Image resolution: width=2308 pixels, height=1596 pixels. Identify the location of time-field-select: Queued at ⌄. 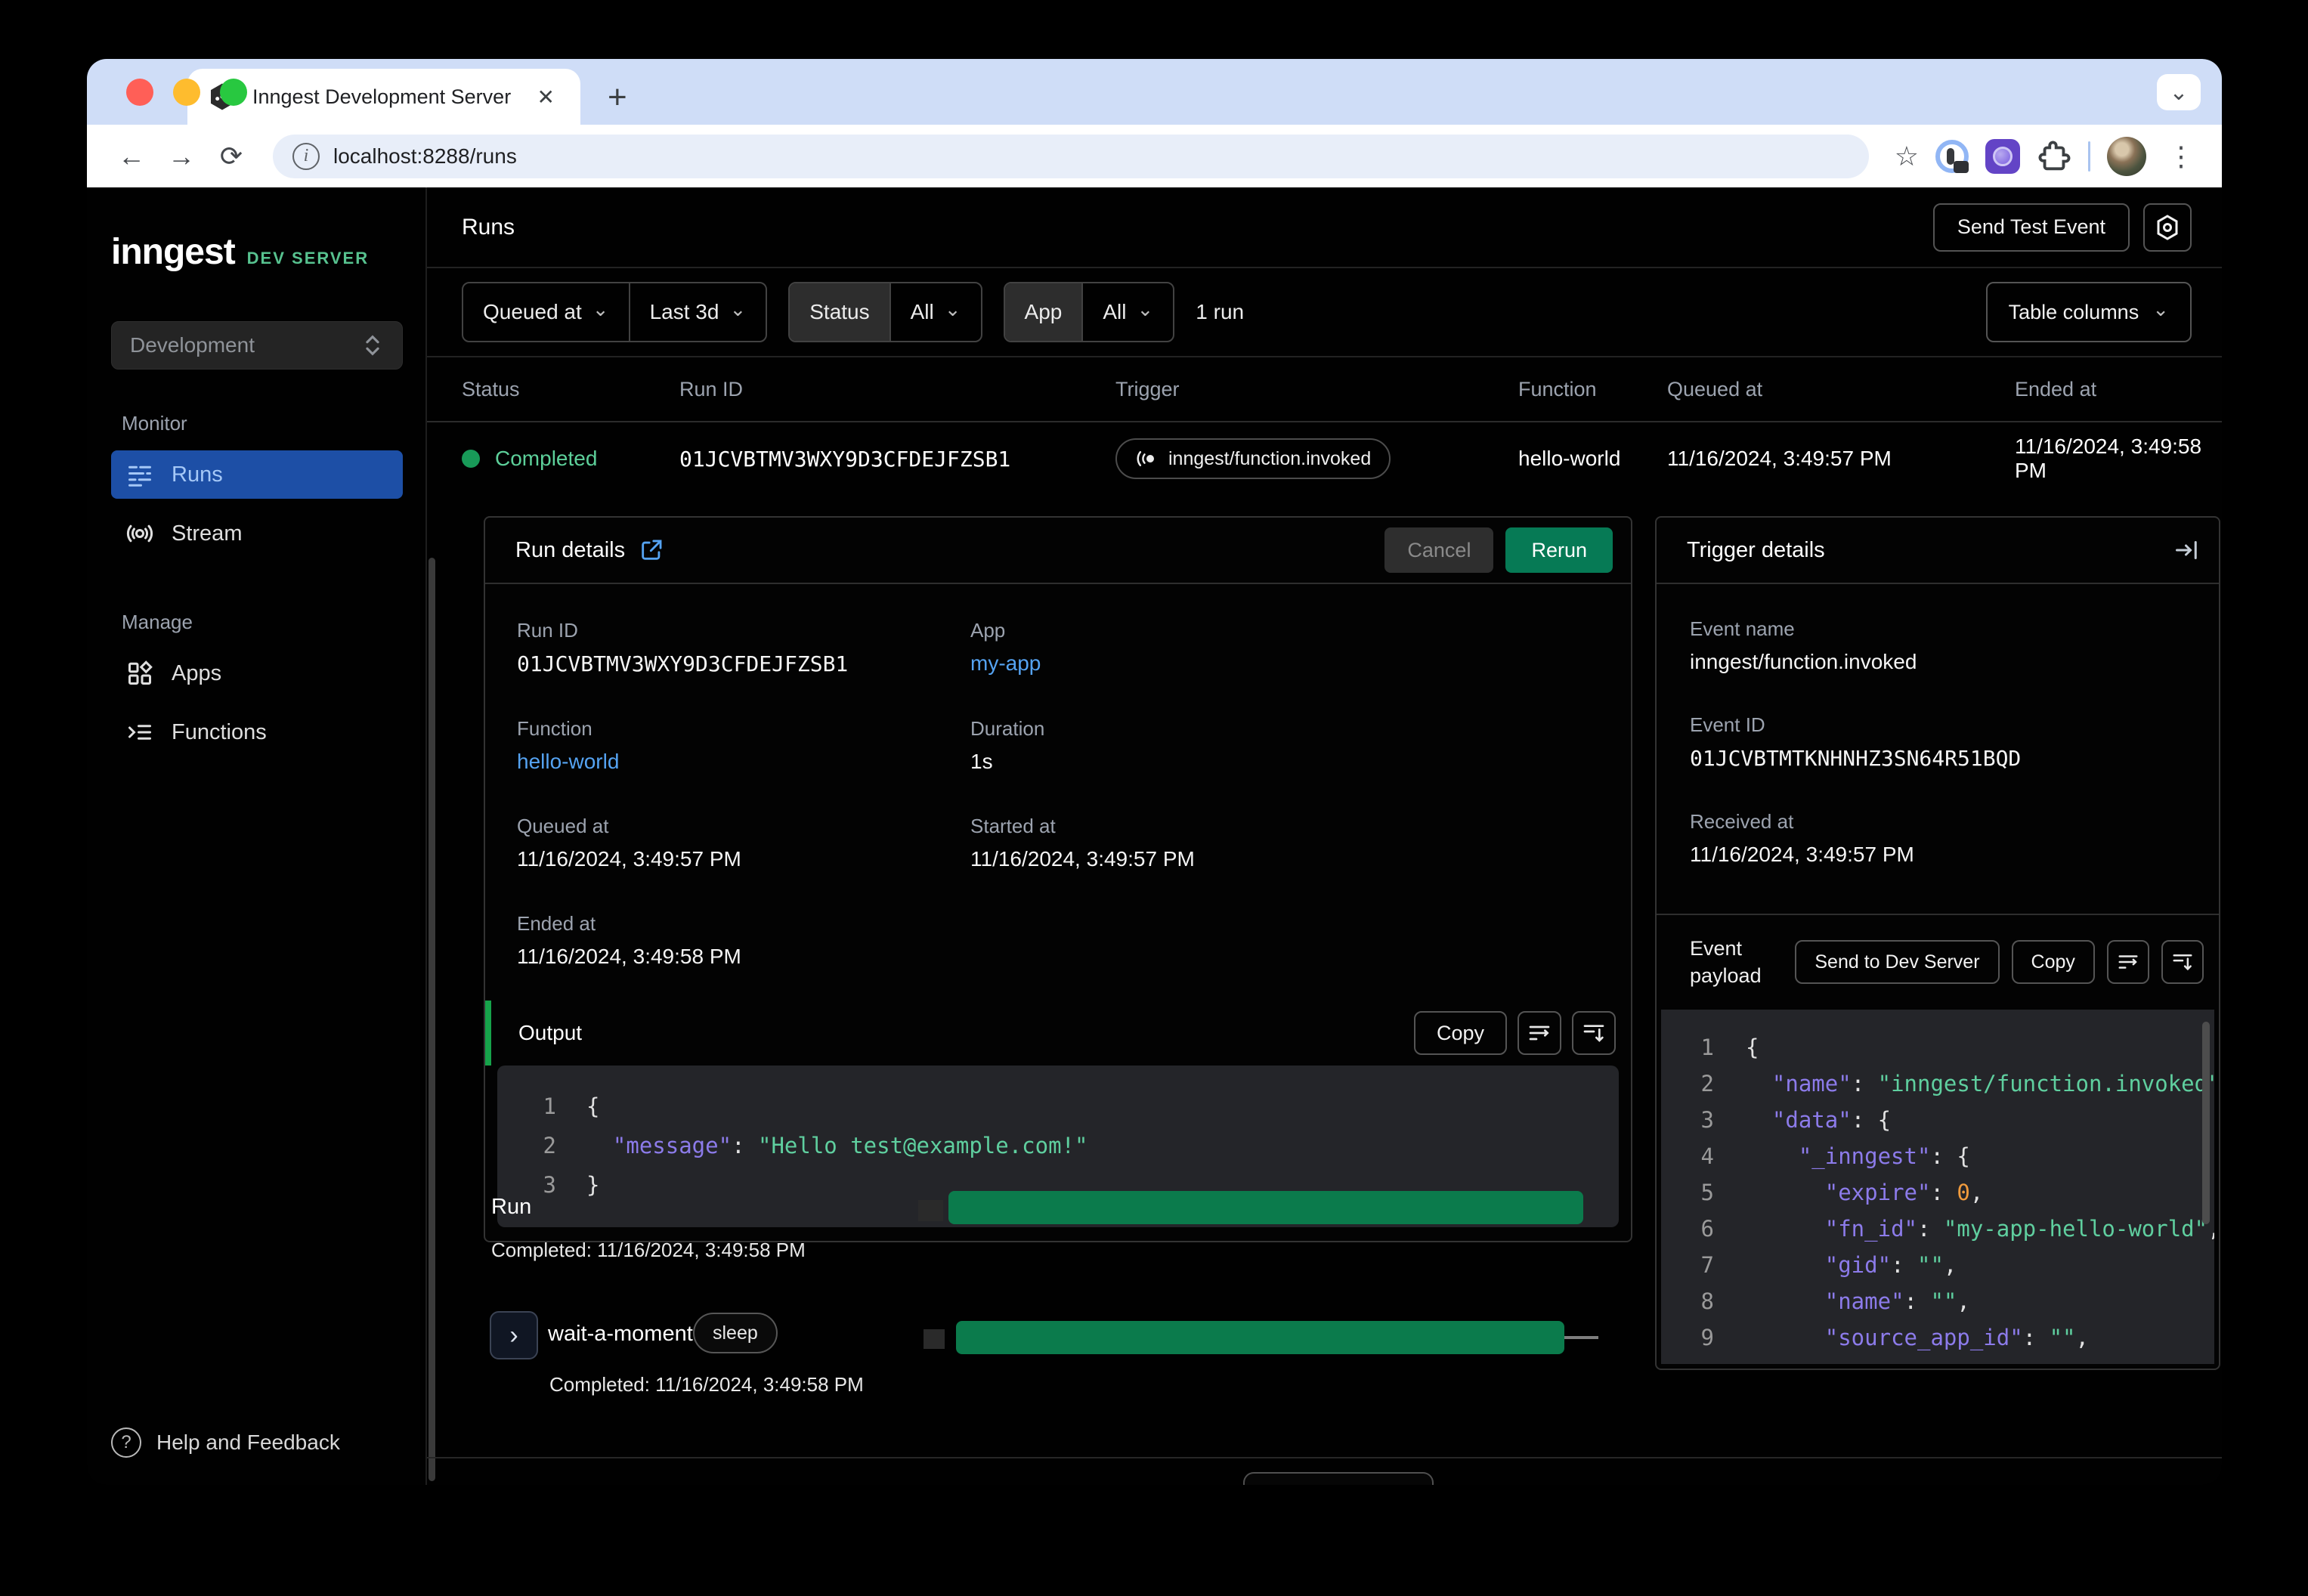
(546, 312).